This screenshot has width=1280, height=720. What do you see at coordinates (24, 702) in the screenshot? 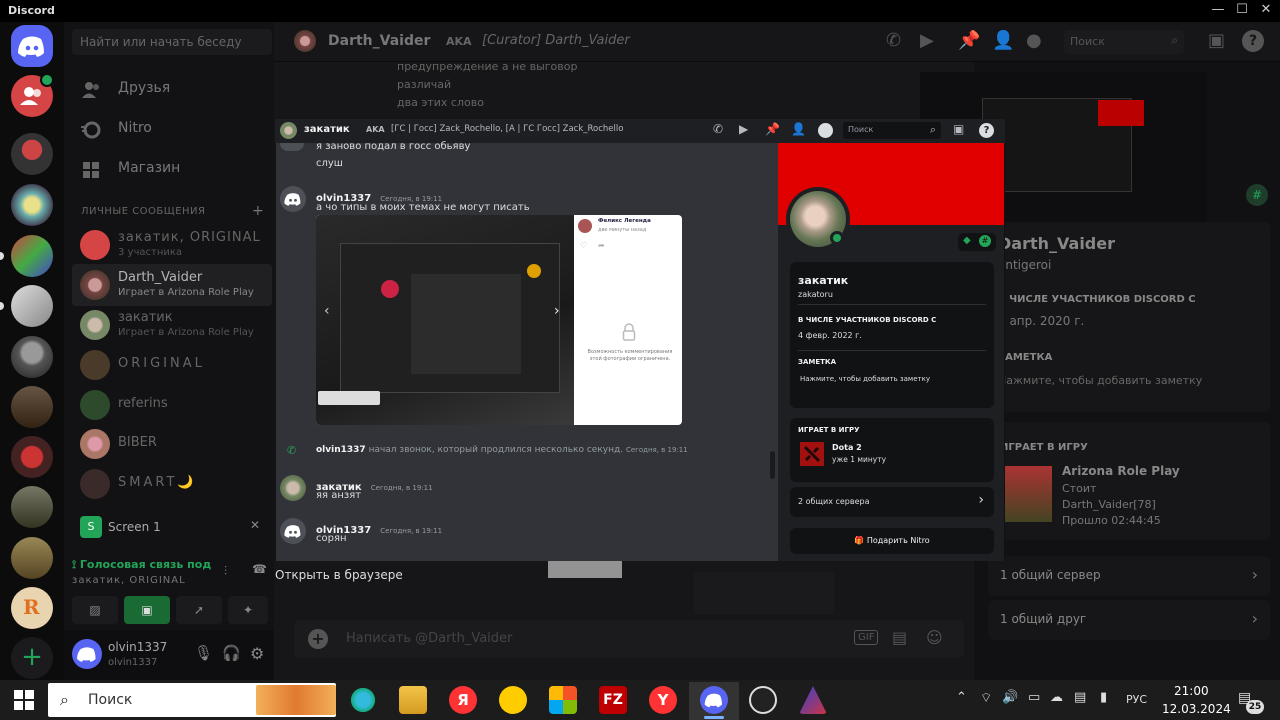
I see `windows-start-icon` at bounding box center [24, 702].